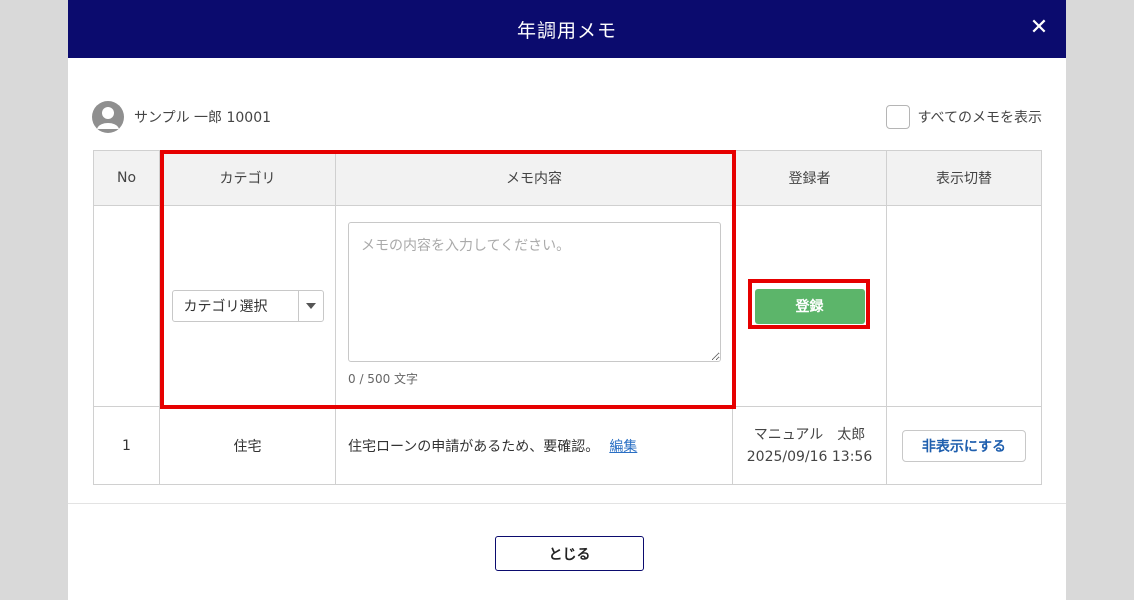 The width and height of the screenshot is (1134, 600). Describe the element at coordinates (567, 503) in the screenshot. I see `footer-divider` at that location.